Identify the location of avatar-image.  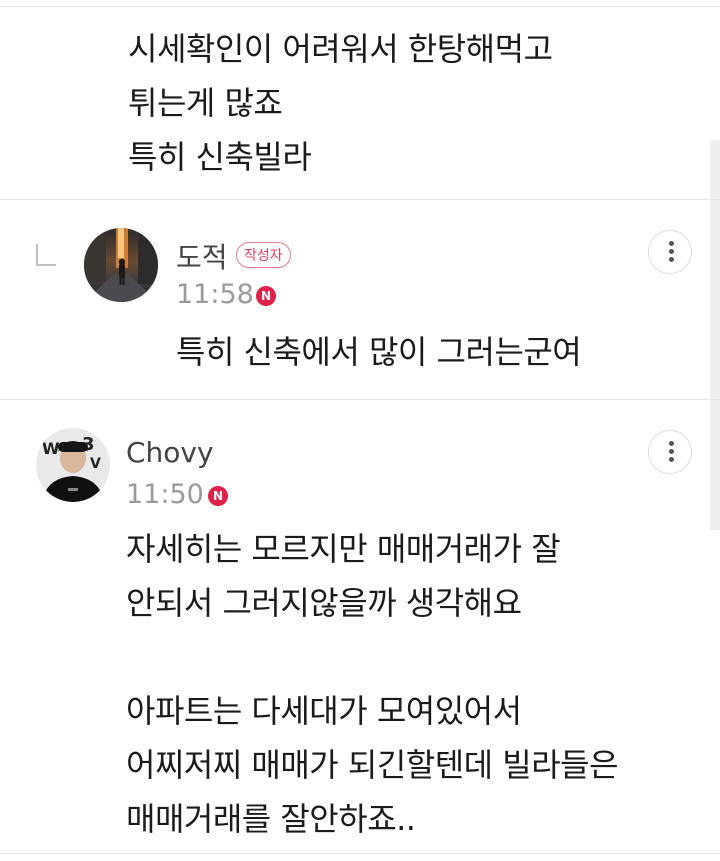
(121, 265).